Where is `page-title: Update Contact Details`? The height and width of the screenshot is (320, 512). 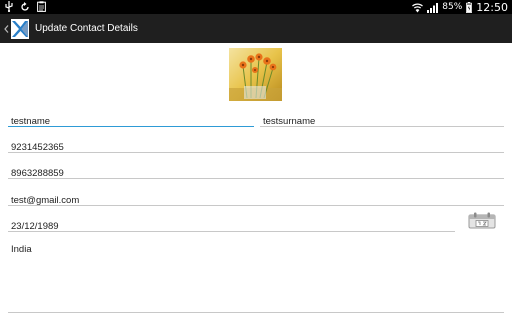 page-title: Update Contact Details is located at coordinates (86, 28).